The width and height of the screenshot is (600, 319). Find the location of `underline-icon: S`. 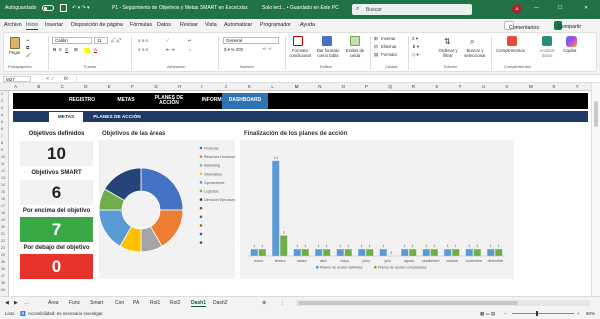

underline-icon: S is located at coordinates (66, 49).